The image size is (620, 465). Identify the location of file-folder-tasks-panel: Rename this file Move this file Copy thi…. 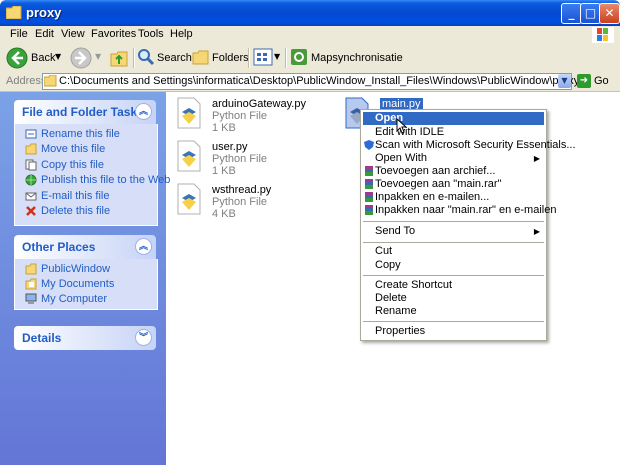
(92, 175).